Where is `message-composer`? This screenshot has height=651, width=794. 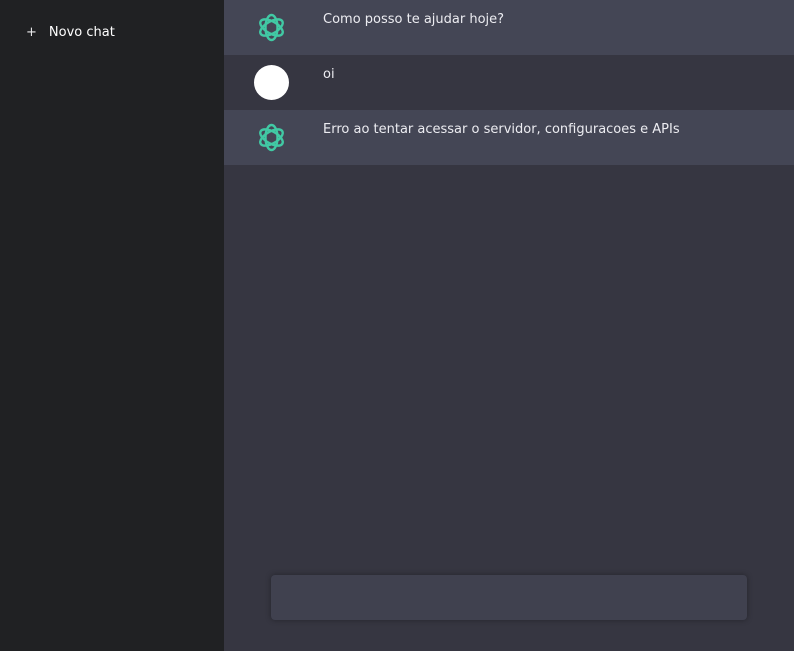 message-composer is located at coordinates (509, 597).